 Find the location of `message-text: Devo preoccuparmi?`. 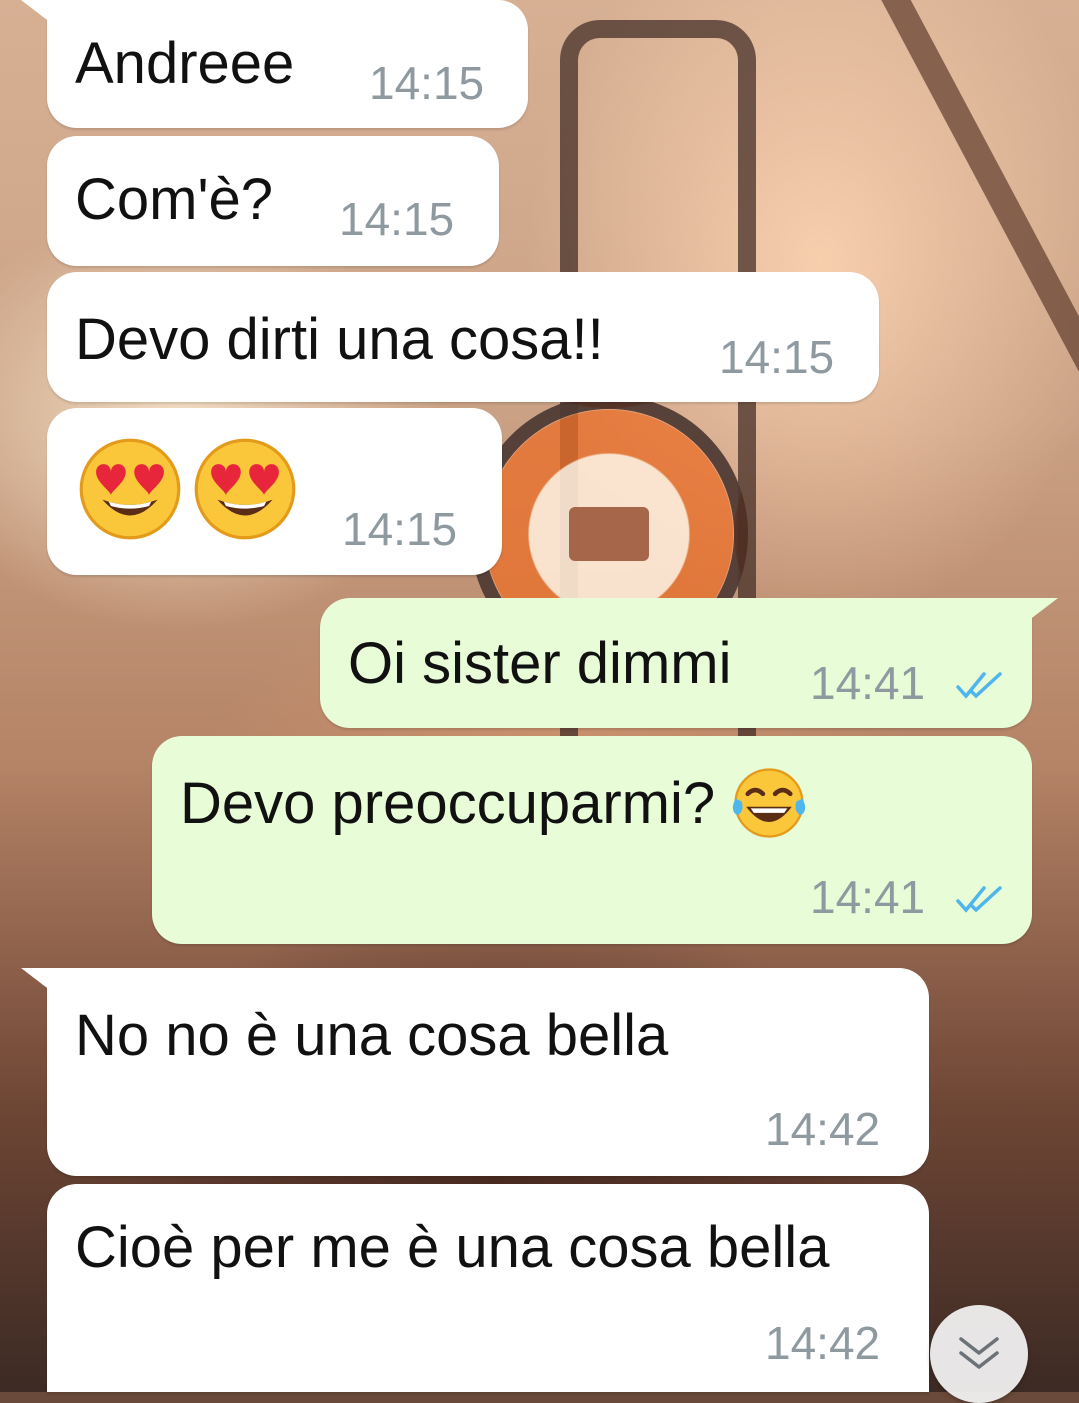

message-text: Devo preoccuparmi? is located at coordinates (493, 804).